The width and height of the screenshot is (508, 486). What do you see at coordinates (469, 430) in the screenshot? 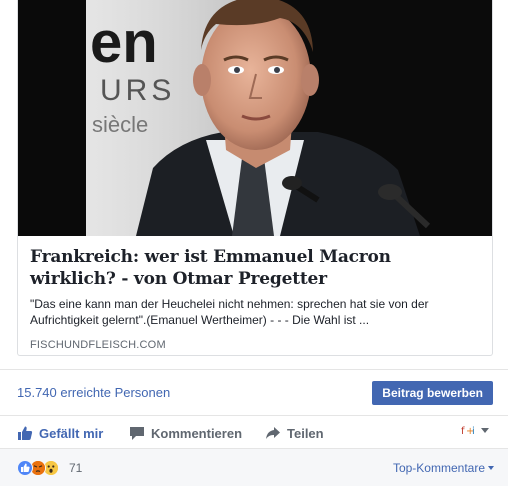
I see `page-avatar-icon: f + i` at bounding box center [469, 430].